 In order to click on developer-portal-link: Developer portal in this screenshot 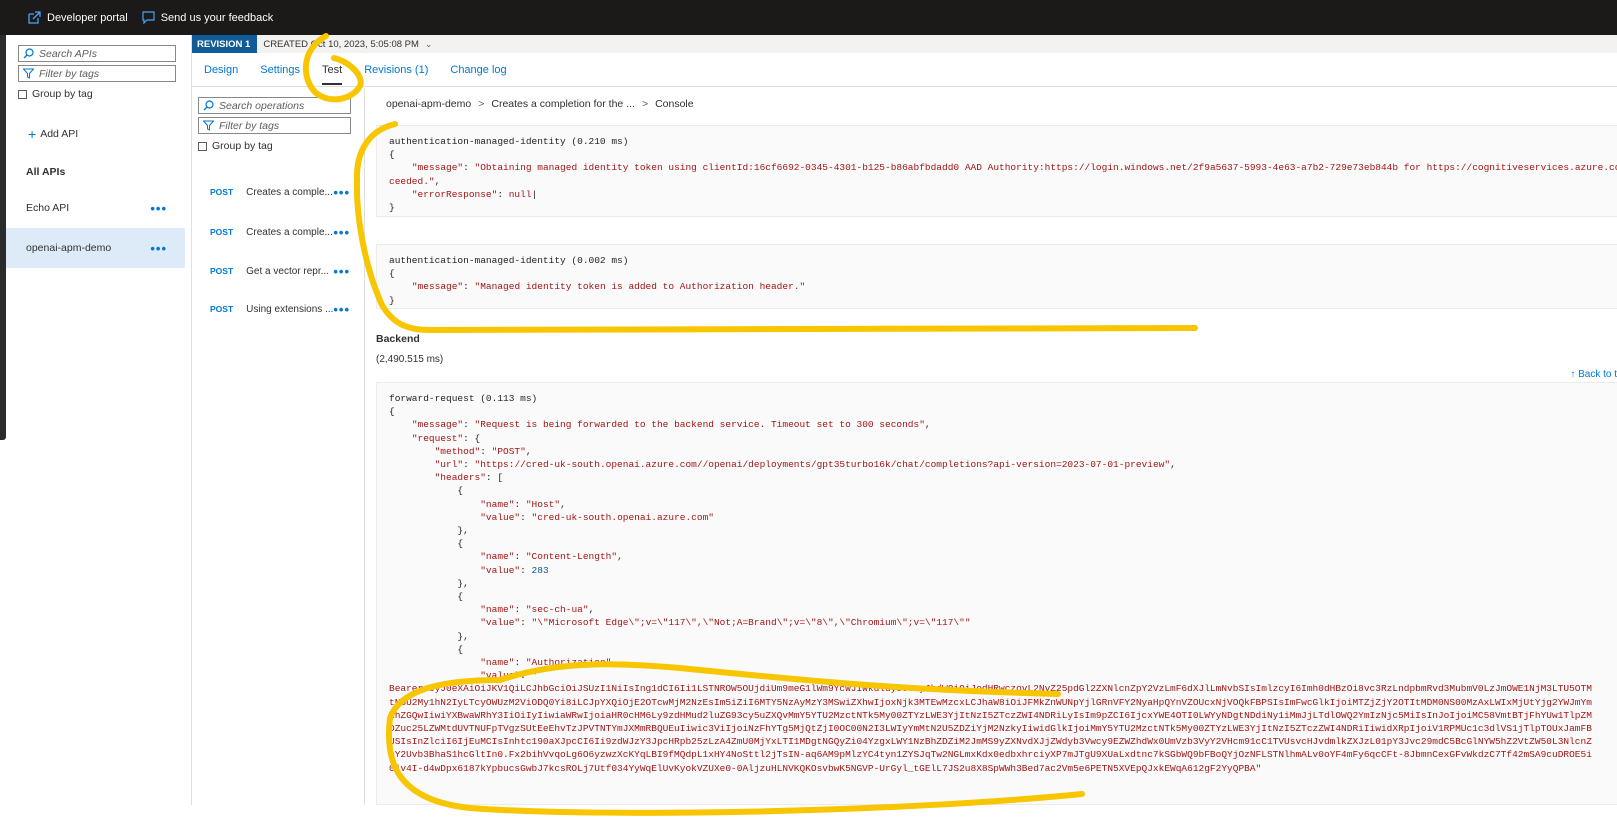, I will do `click(78, 17)`.